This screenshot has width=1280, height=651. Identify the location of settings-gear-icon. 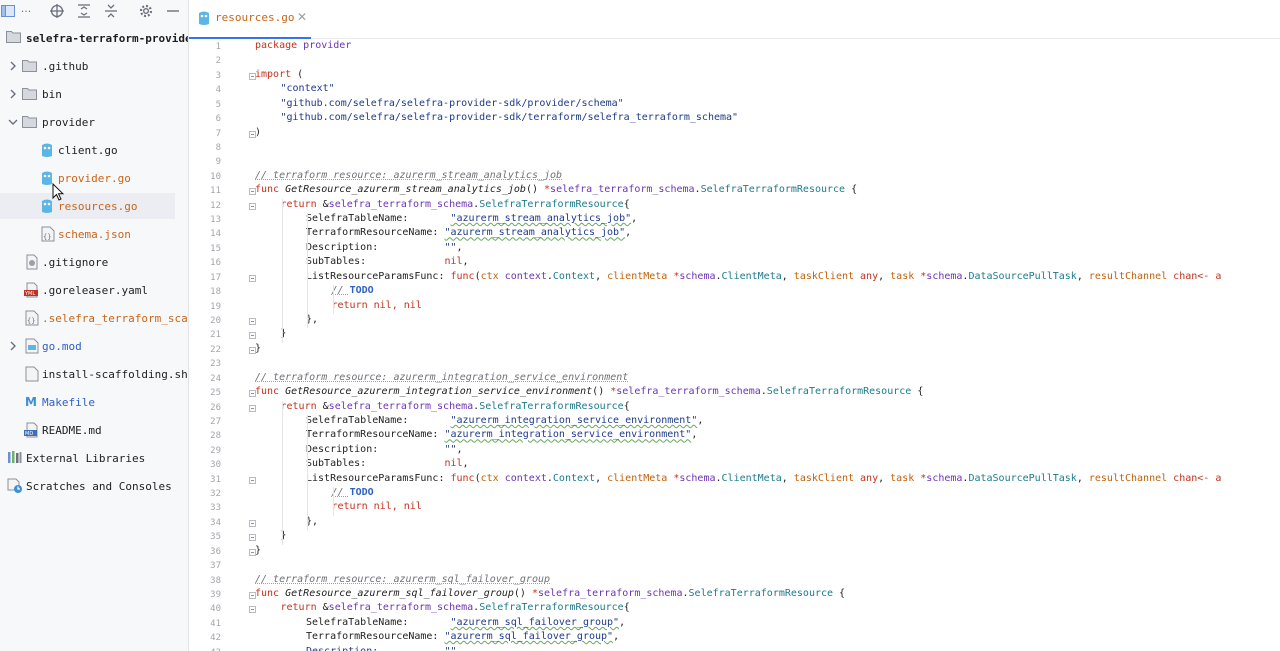
(146, 11).